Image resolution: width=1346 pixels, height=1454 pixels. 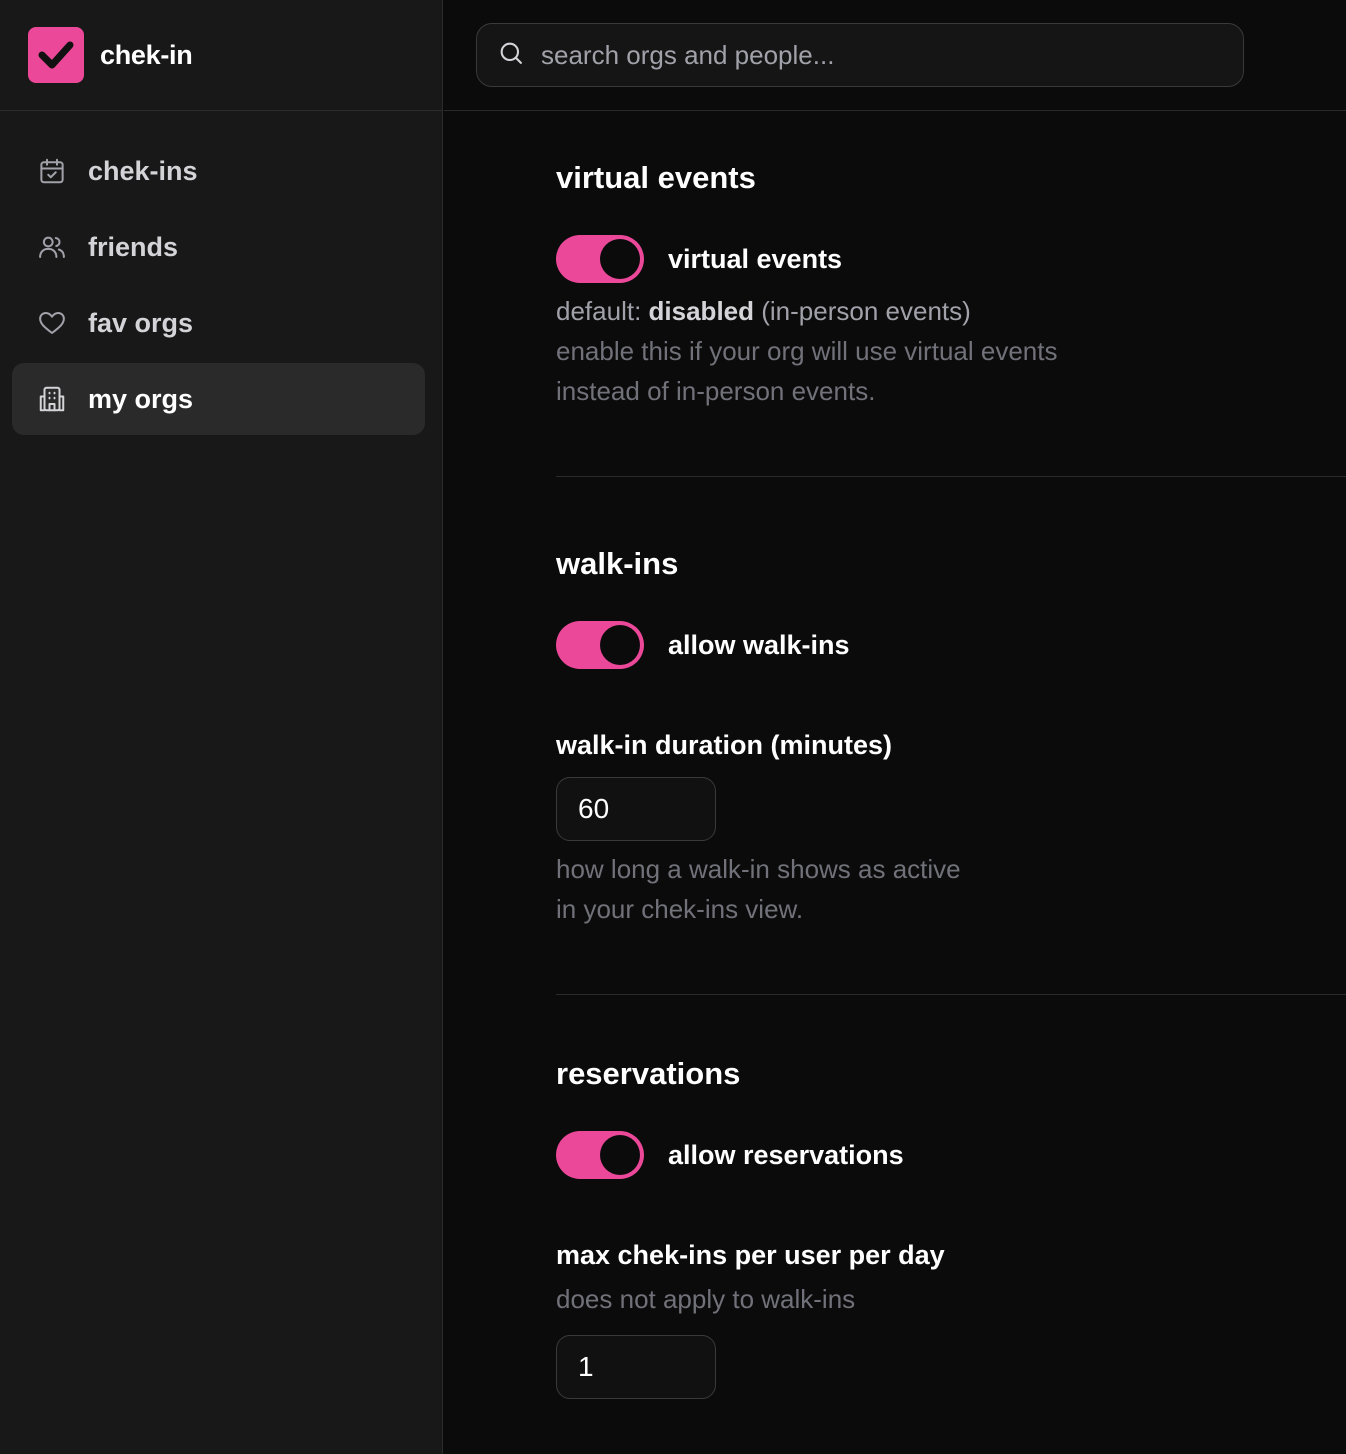 What do you see at coordinates (758, 869) in the screenshot?
I see `walk-in-duration-help-line-1: how long a walk-in shows as active` at bounding box center [758, 869].